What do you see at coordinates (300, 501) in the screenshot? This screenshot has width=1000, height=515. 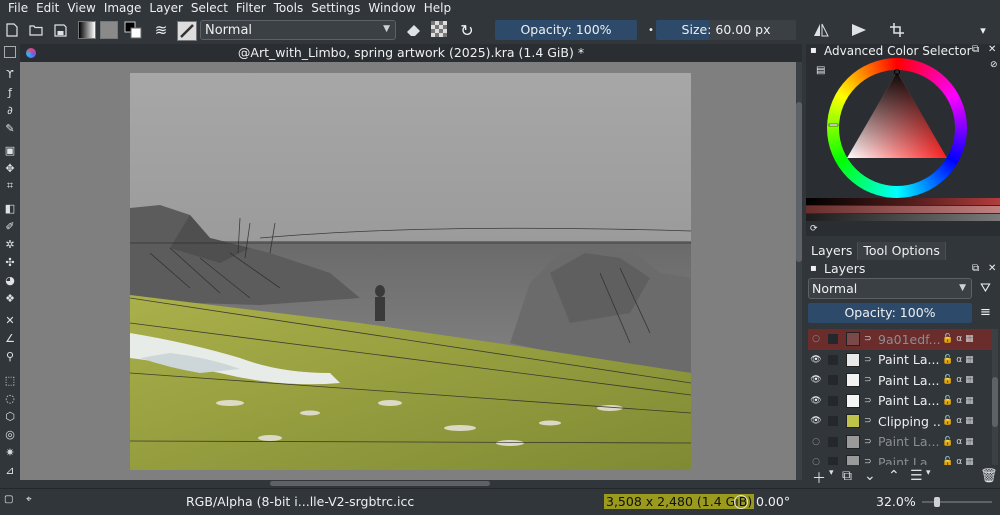 I see `color-profile-label: RGB/Alpha (8-bit i...lle-V2-srgbtrc.icc` at bounding box center [300, 501].